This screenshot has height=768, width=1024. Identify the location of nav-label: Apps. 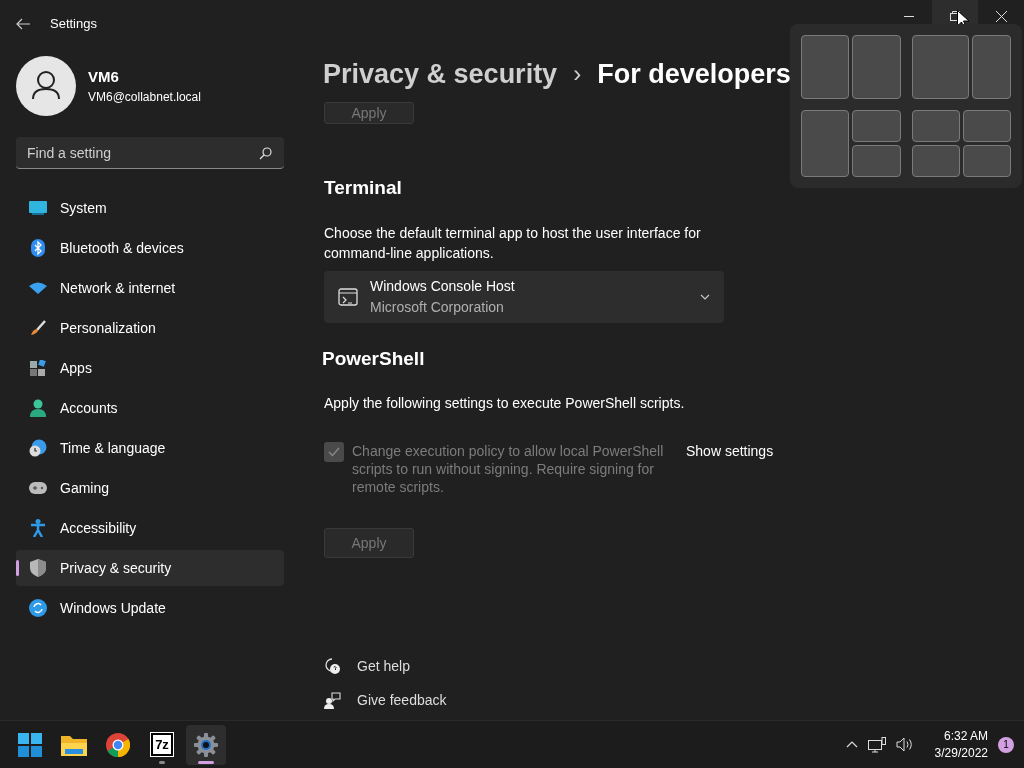
(76, 368).